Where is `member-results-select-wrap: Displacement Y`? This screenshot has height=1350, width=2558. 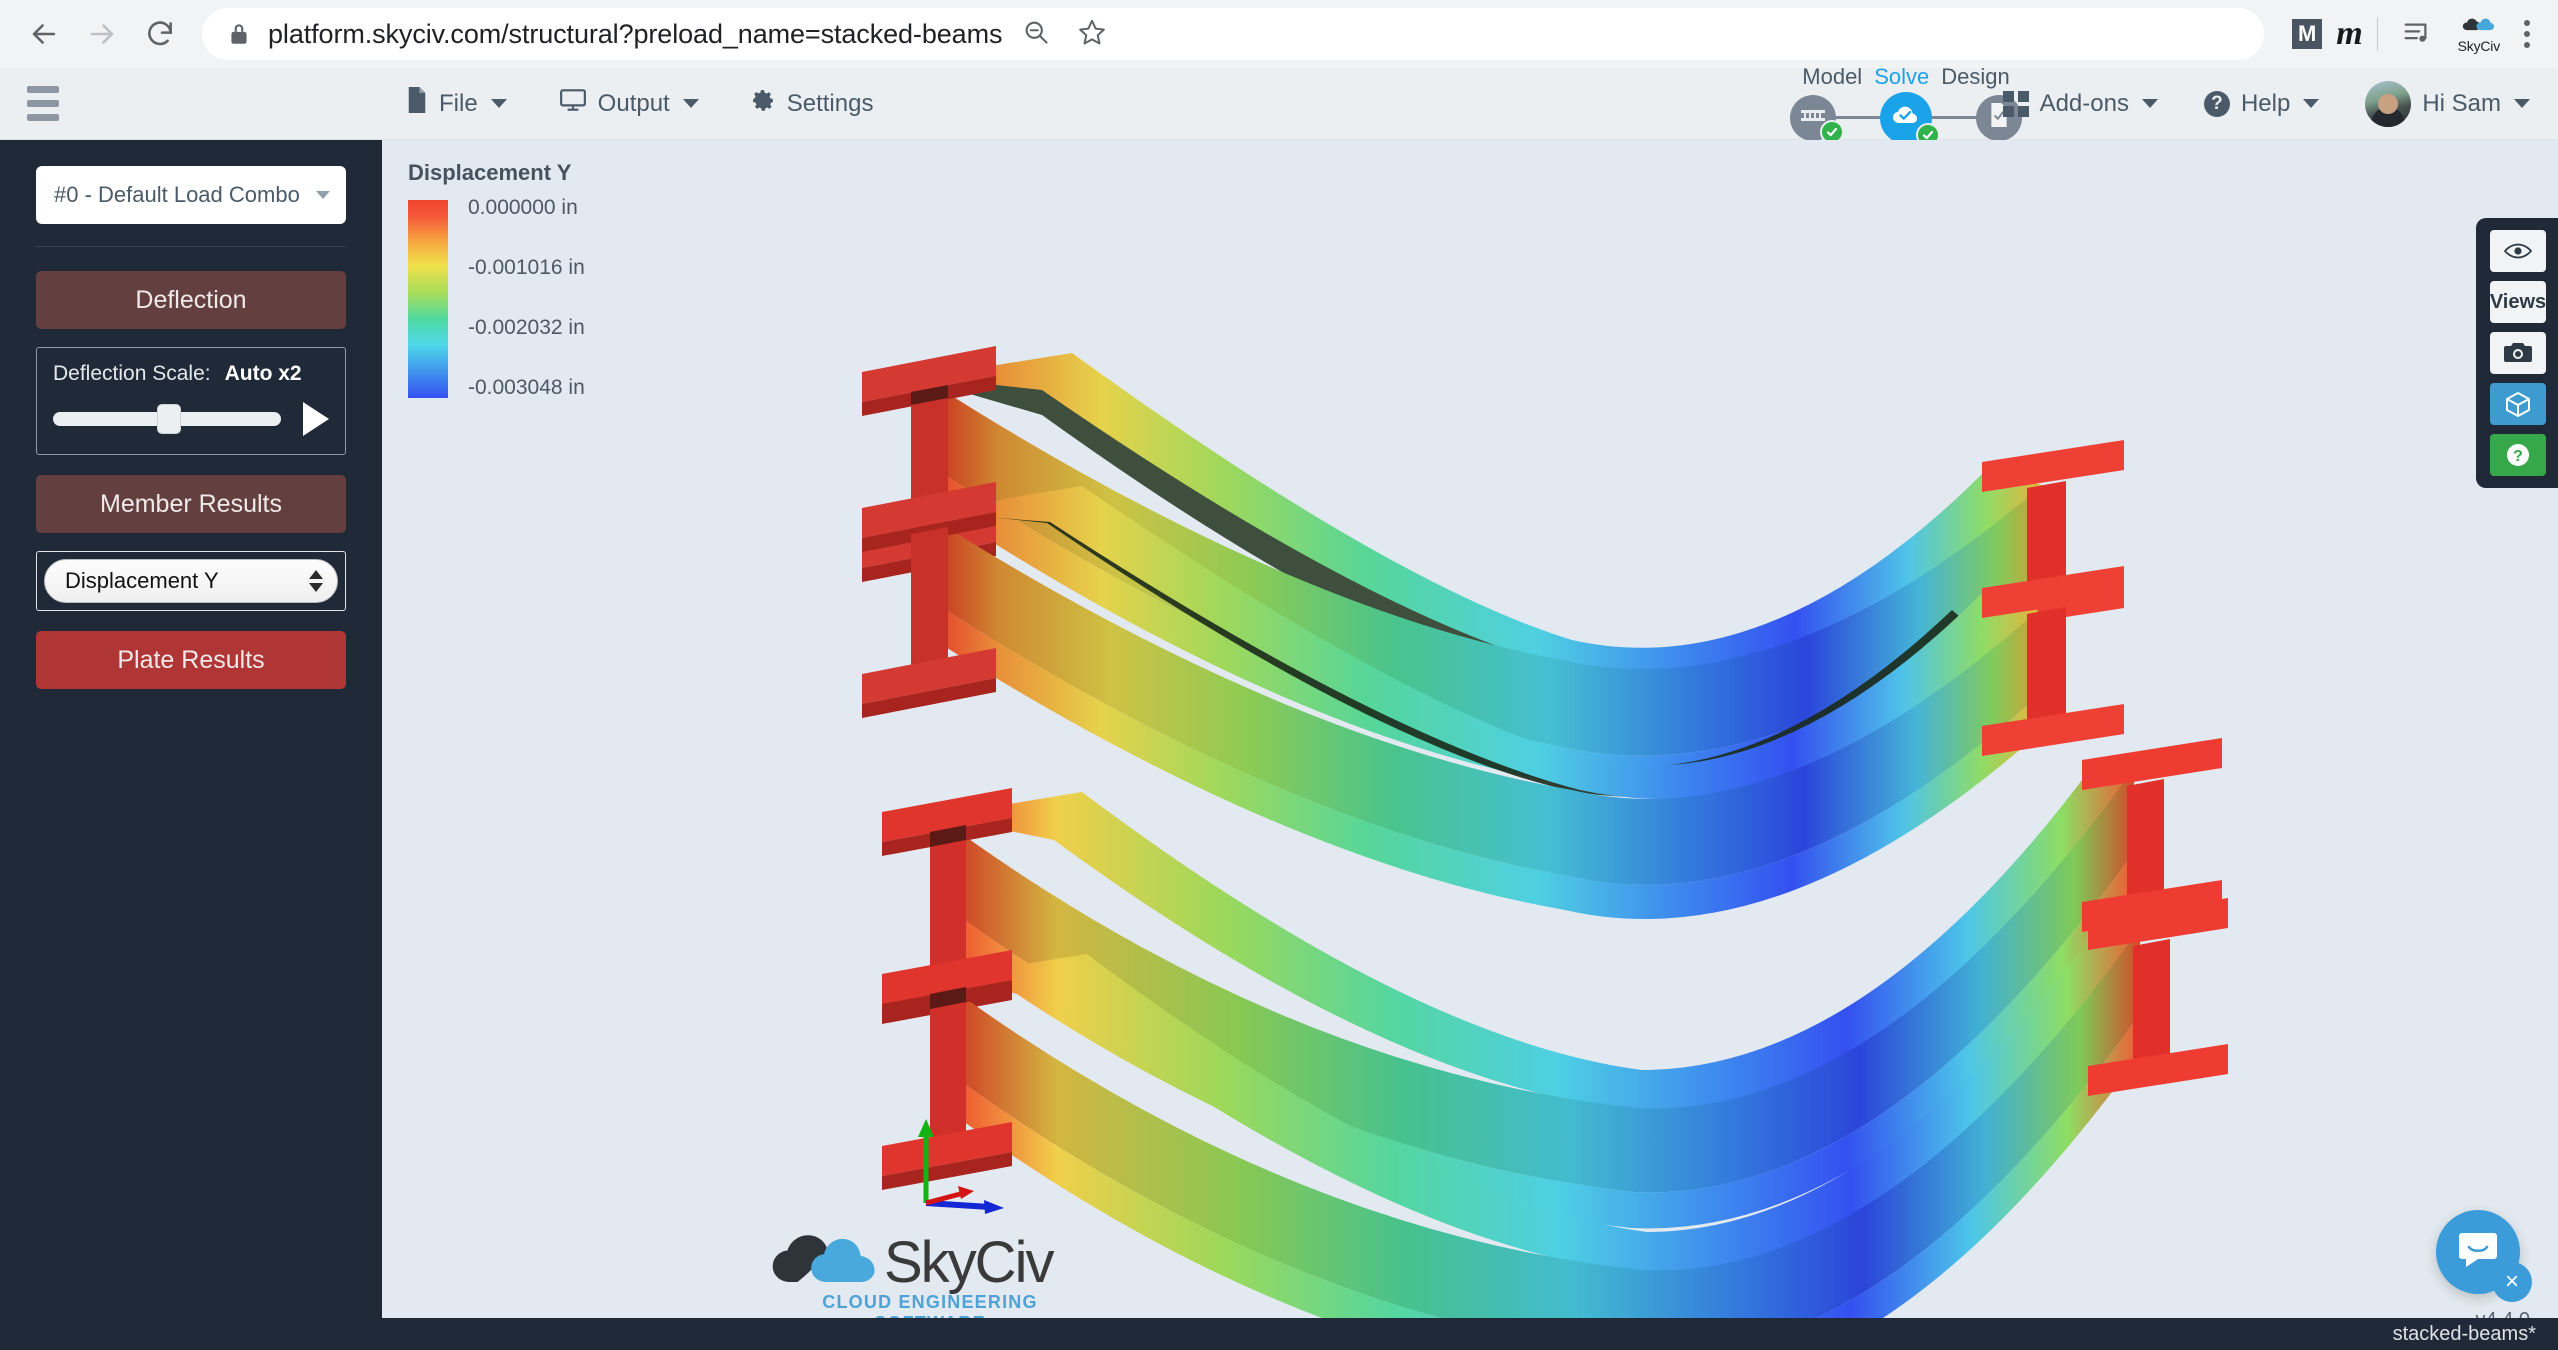 member-results-select-wrap: Displacement Y is located at coordinates (191, 581).